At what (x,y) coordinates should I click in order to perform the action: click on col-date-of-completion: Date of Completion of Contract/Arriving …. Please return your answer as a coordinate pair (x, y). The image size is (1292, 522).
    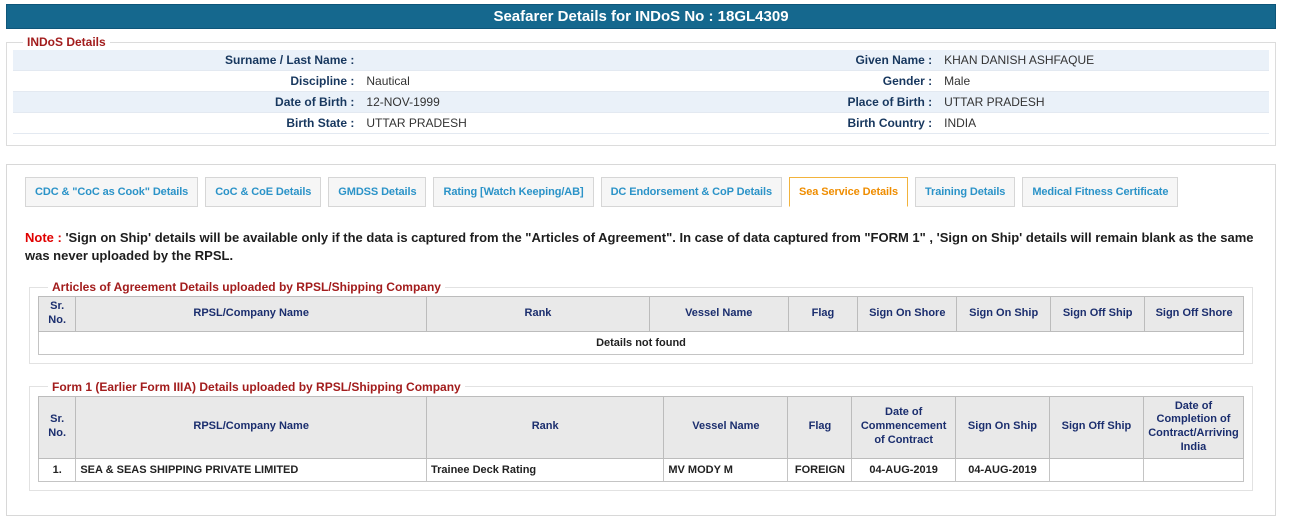
    Looking at the image, I should click on (1193, 427).